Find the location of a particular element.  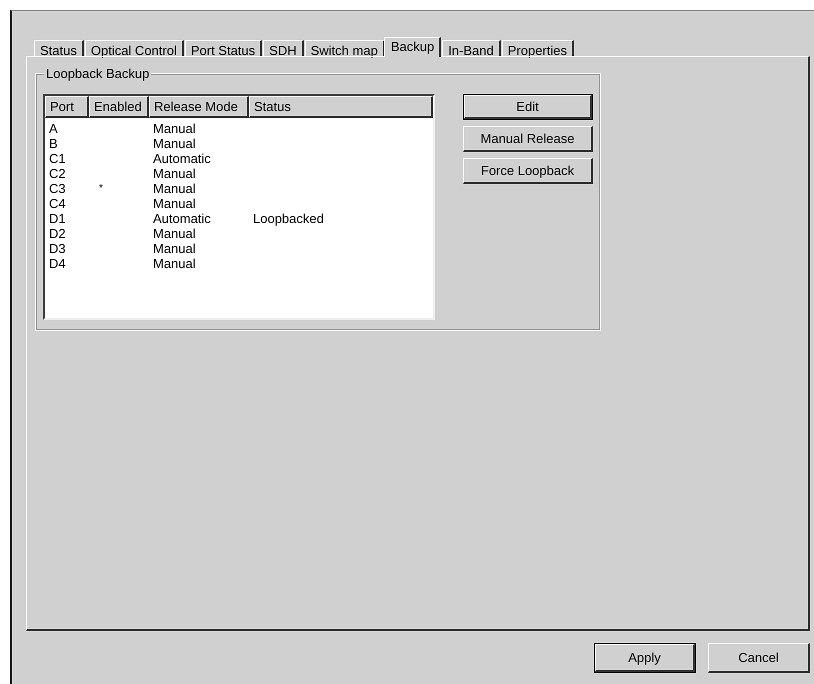

table-cell-text: C3 is located at coordinates (57, 188).